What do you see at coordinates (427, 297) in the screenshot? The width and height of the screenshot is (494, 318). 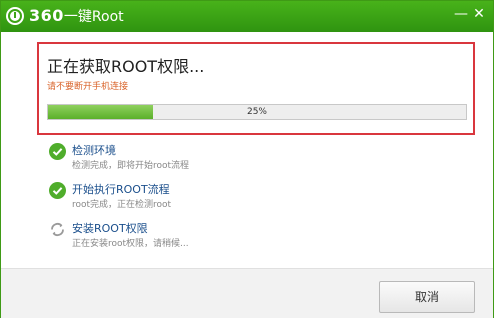 I see `cancel-button: 取消` at bounding box center [427, 297].